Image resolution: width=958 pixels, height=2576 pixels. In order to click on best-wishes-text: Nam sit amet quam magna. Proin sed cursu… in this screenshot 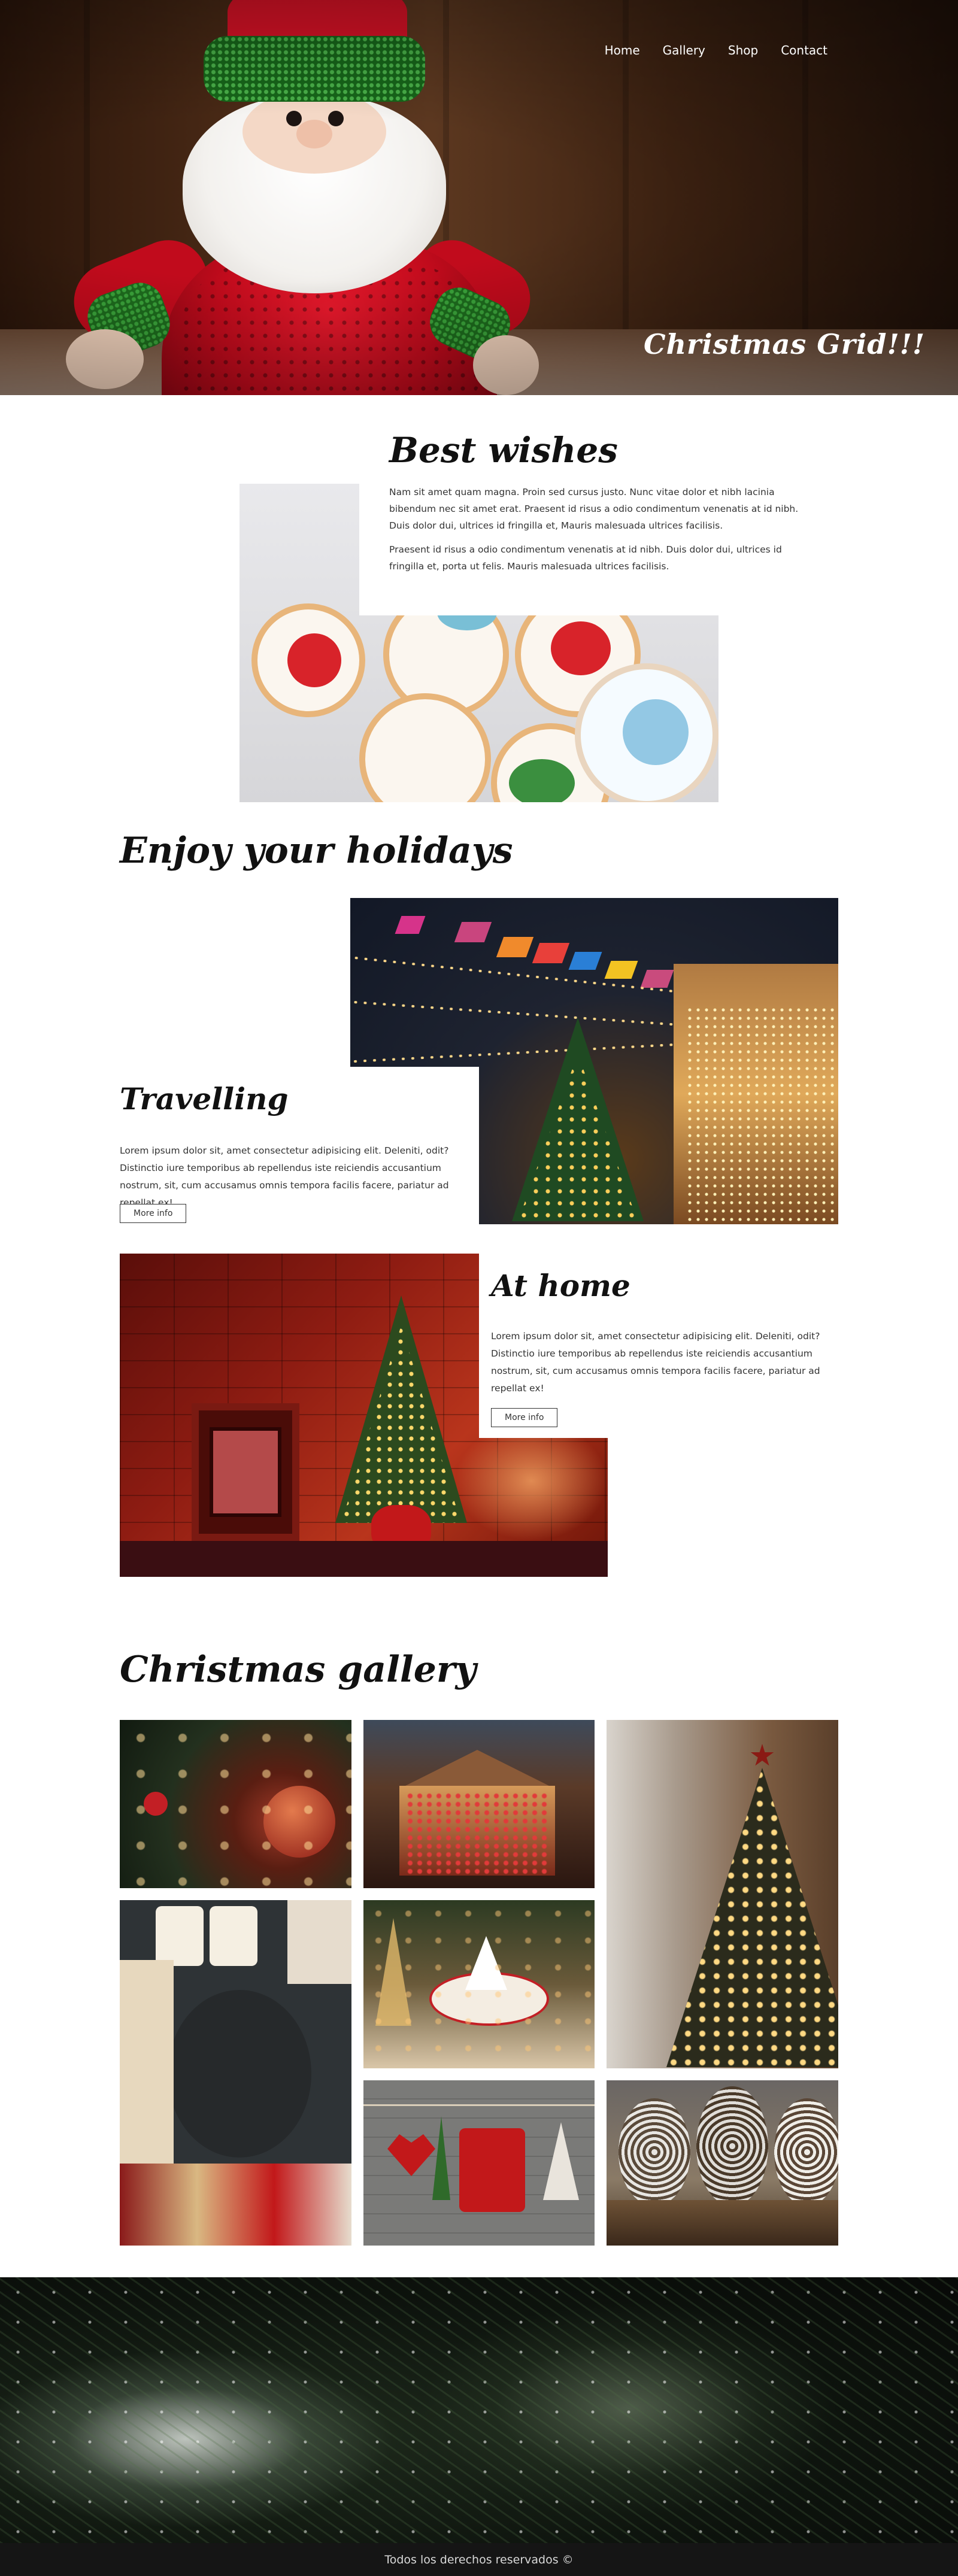, I will do `click(598, 533)`.